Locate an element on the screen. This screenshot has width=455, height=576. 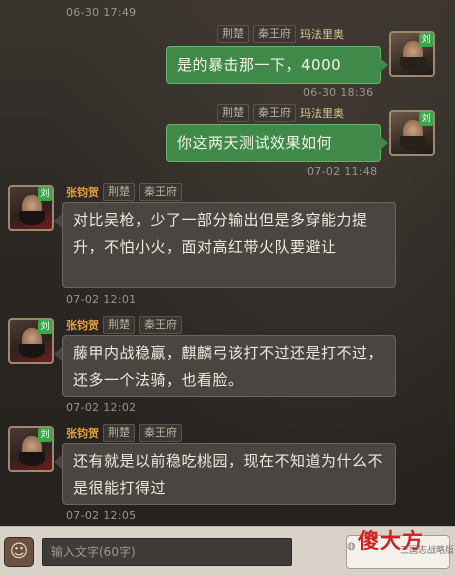
chat-bubble: 你这两天测试效果如何 is located at coordinates (273, 143).